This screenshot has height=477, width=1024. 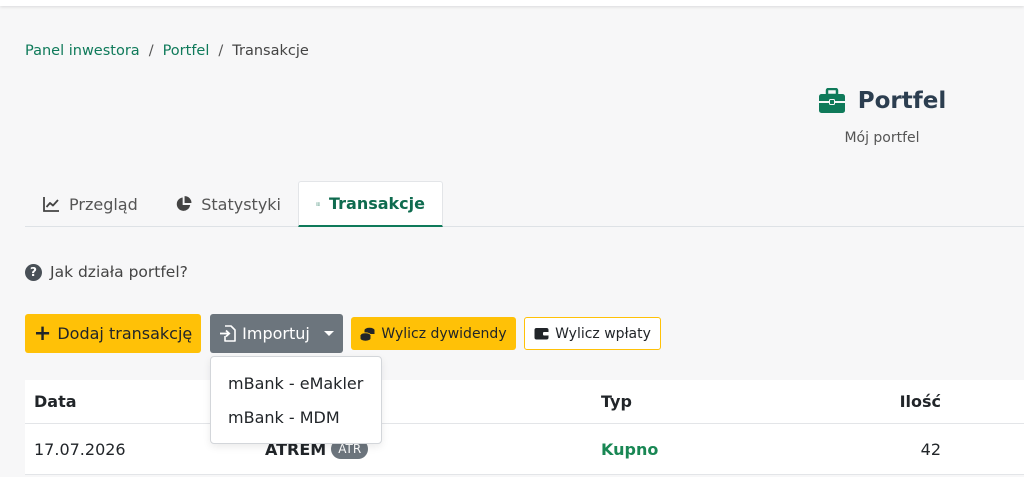 I want to click on help-label: Jak działa portfel?, so click(x=119, y=272).